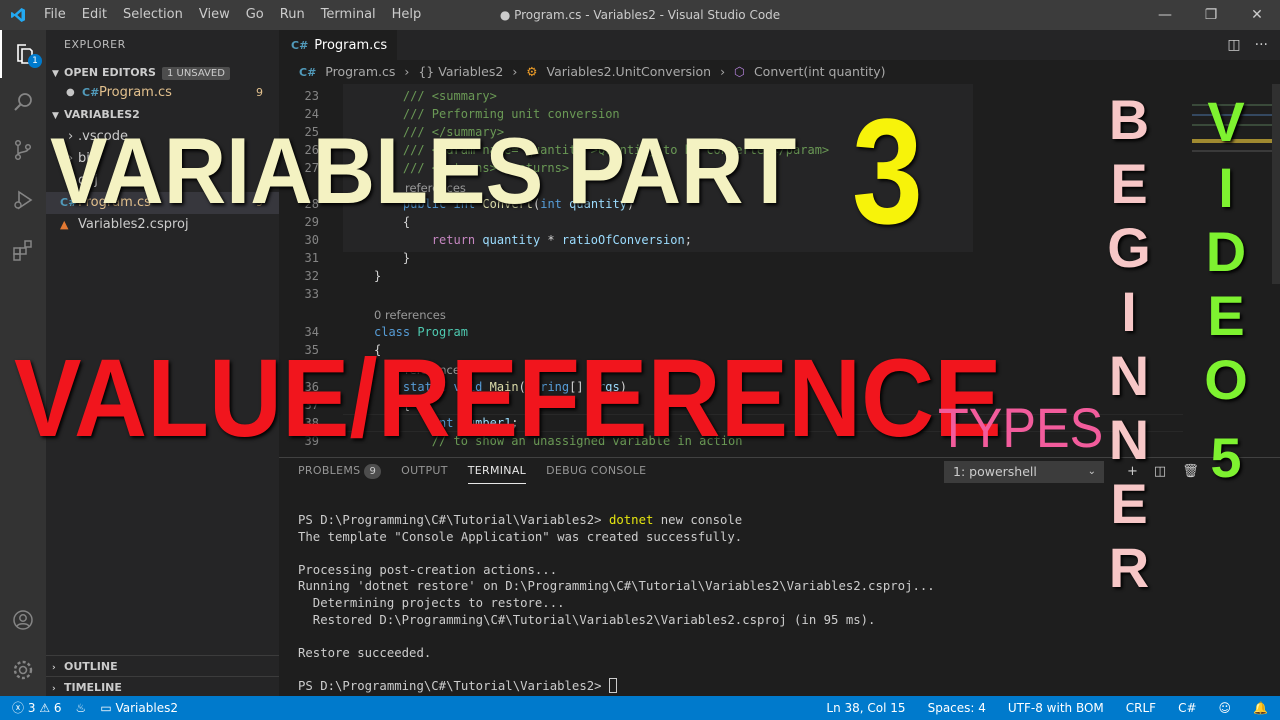 This screenshot has height=720, width=1280. I want to click on terminal-command: dotnet, so click(631, 520).